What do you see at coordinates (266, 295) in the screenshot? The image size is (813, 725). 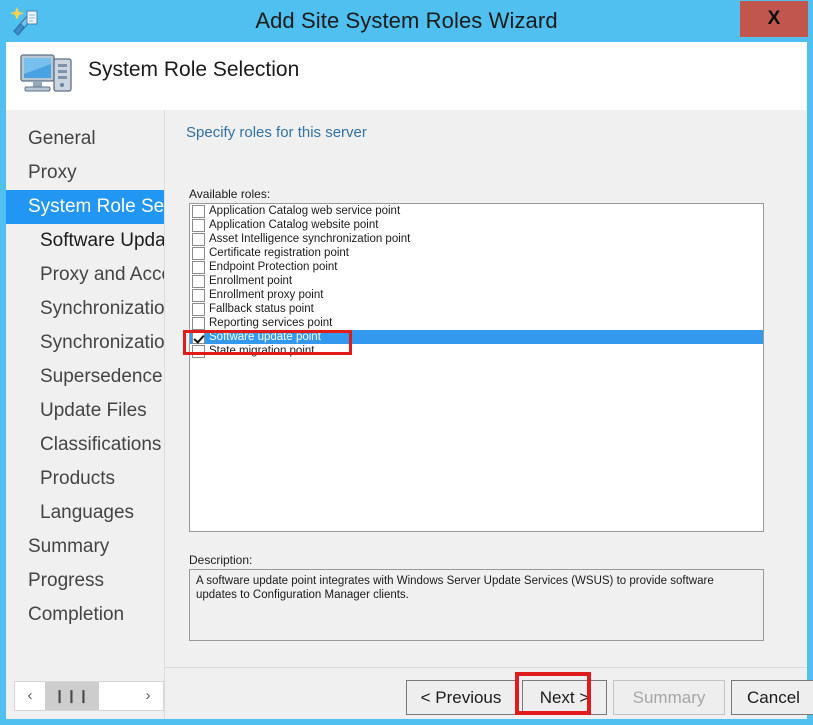 I see `role-label: Enrollment proxy point` at bounding box center [266, 295].